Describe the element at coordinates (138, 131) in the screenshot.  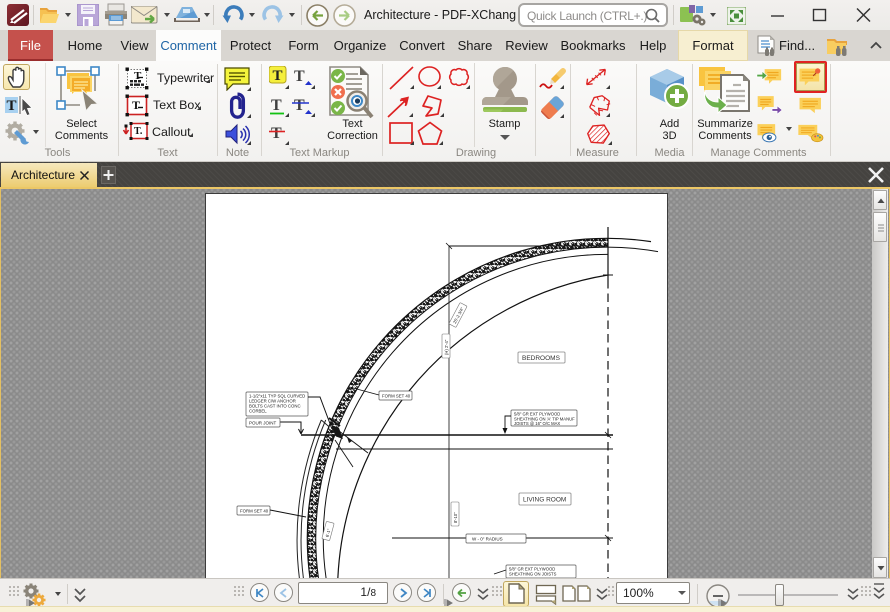
I see `svg-text: T.` at that location.